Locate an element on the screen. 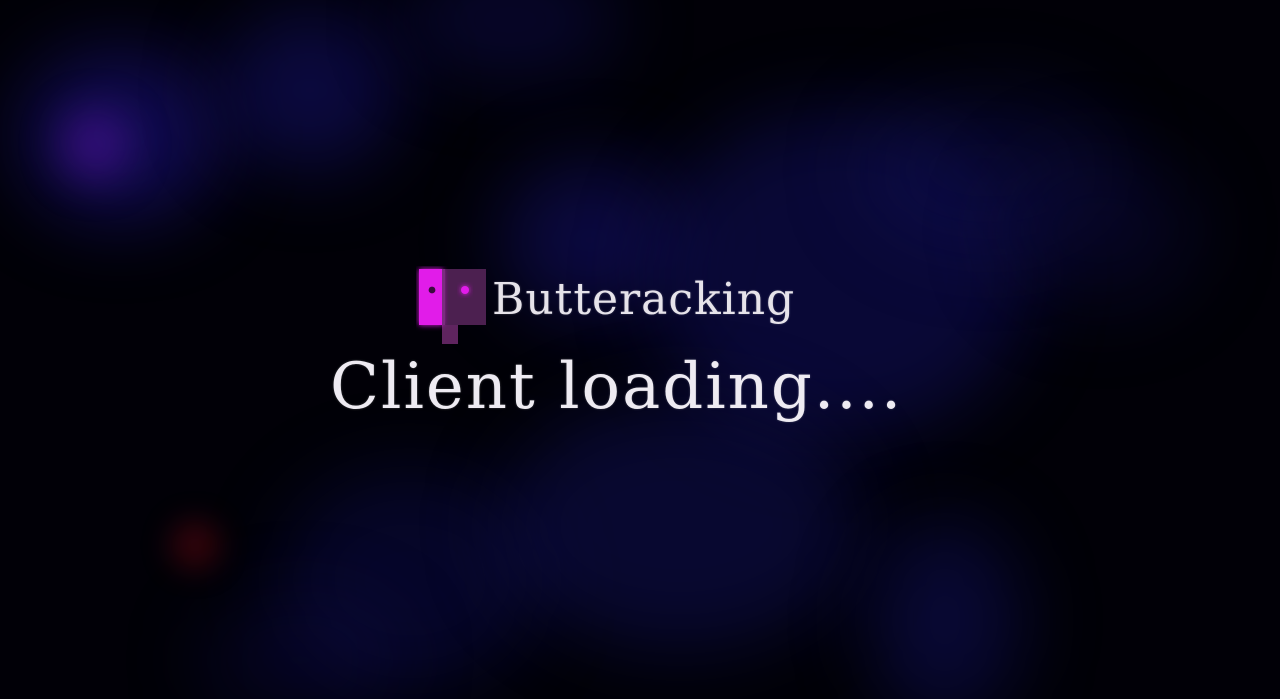 Image resolution: width=1280 pixels, height=699 pixels. app-name: Butteracking is located at coordinates (644, 299).